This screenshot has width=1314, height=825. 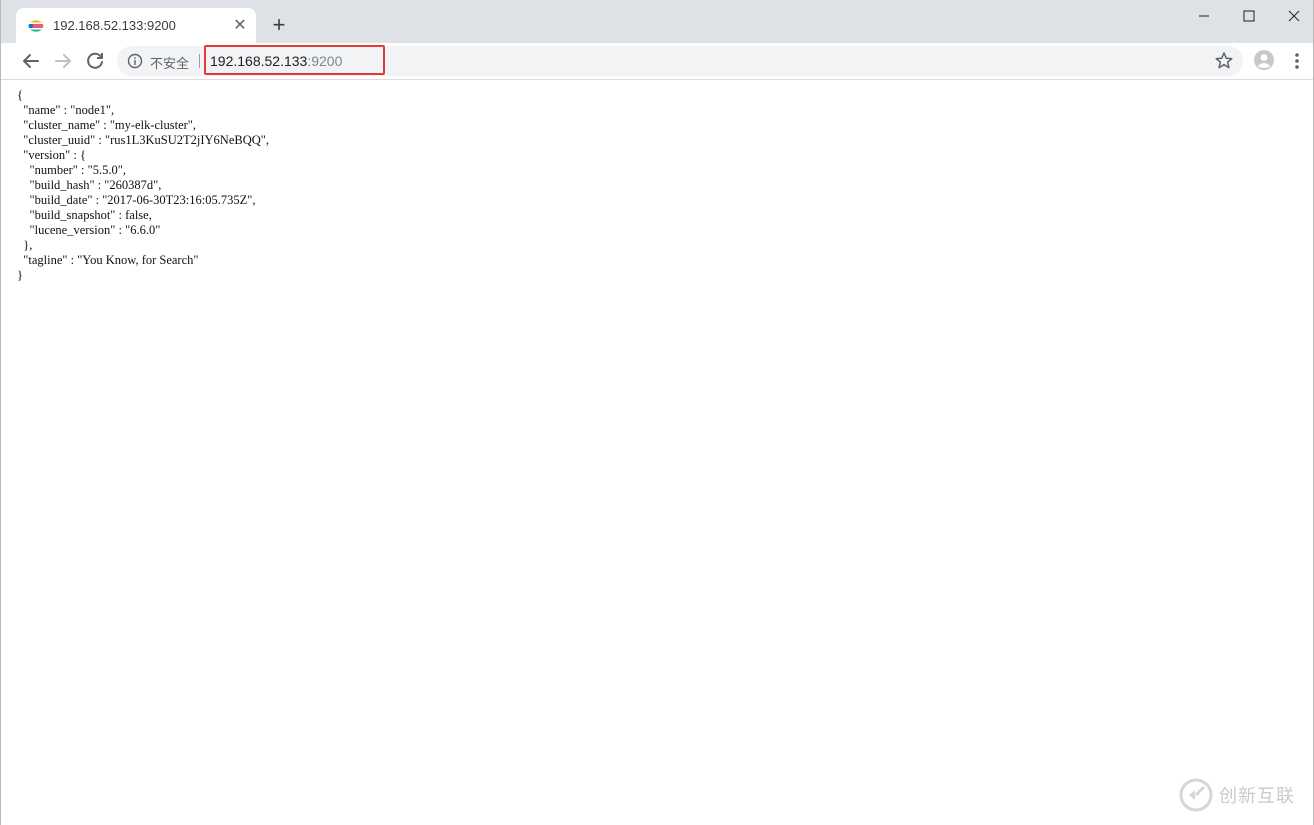 What do you see at coordinates (294, 60) in the screenshot?
I see `url-highlight-box` at bounding box center [294, 60].